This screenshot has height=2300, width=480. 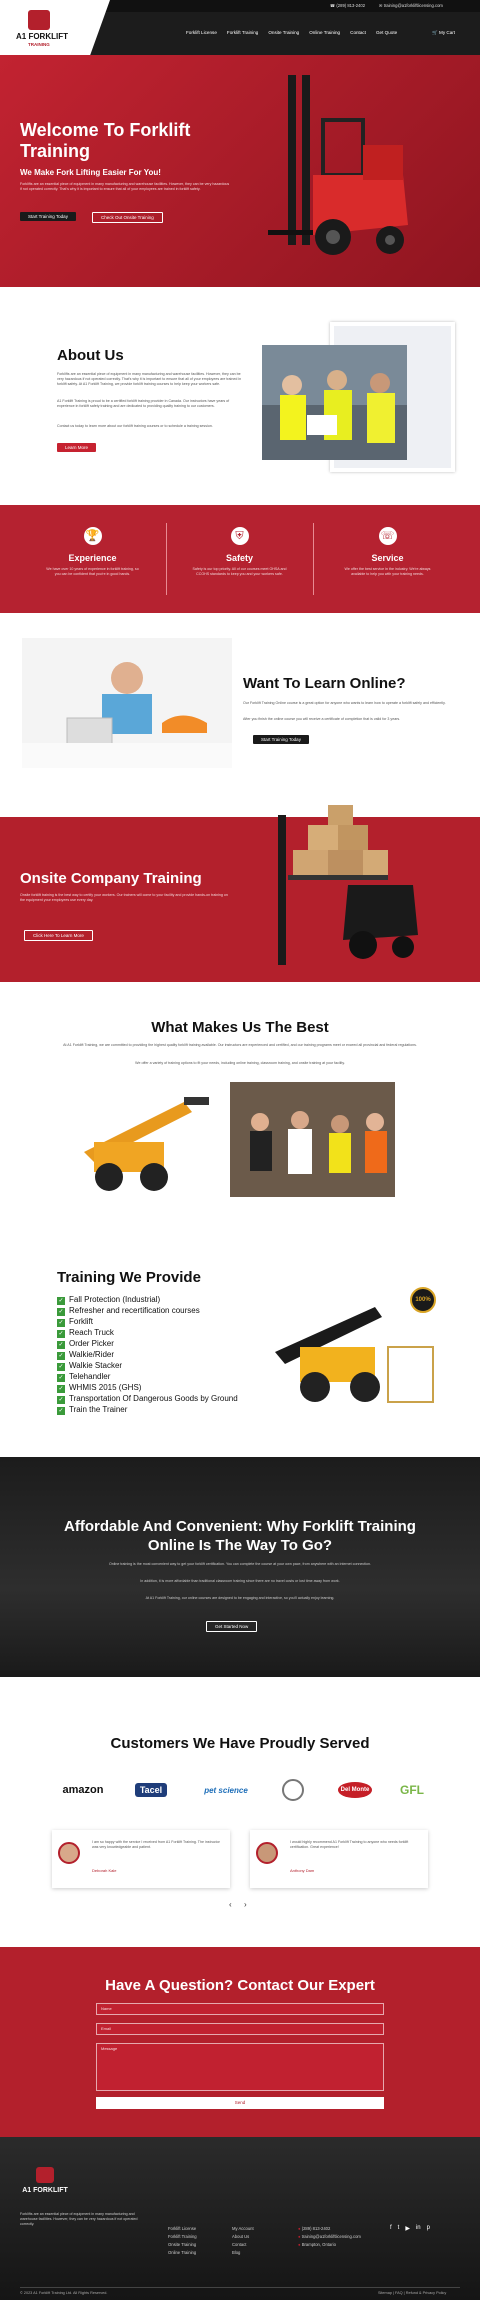 I want to click on best-title: What Makes Us The Best, so click(x=240, y=1027).